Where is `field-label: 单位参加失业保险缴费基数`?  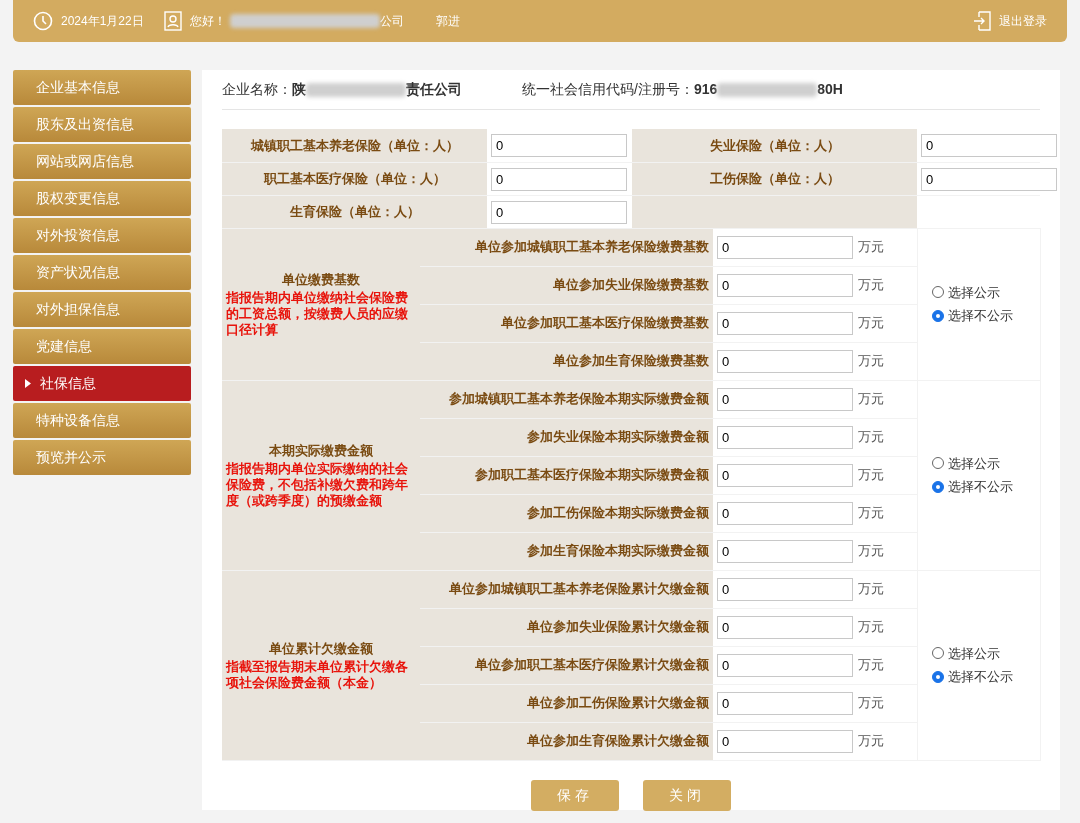
field-label: 单位参加失业保险缴费基数 is located at coordinates (631, 285).